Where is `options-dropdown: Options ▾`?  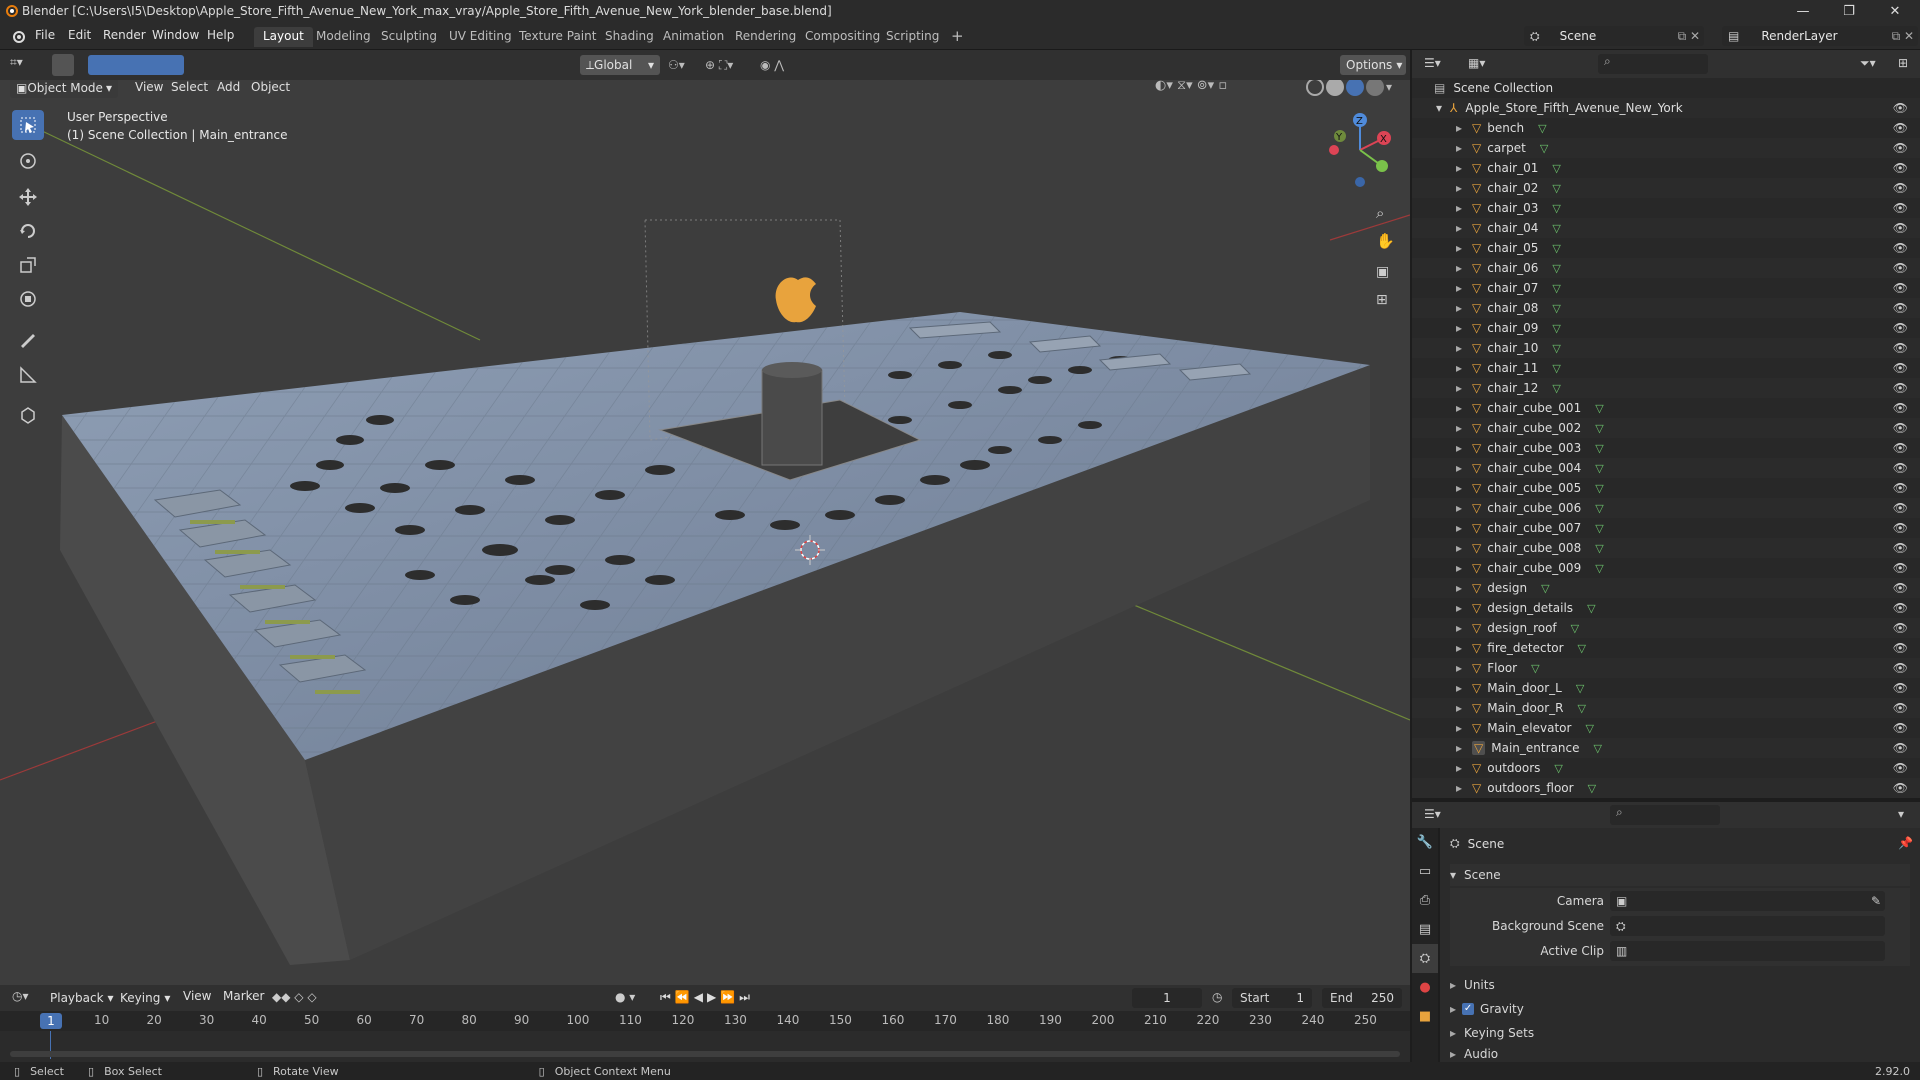
options-dropdown: Options ▾ is located at coordinates (1373, 65).